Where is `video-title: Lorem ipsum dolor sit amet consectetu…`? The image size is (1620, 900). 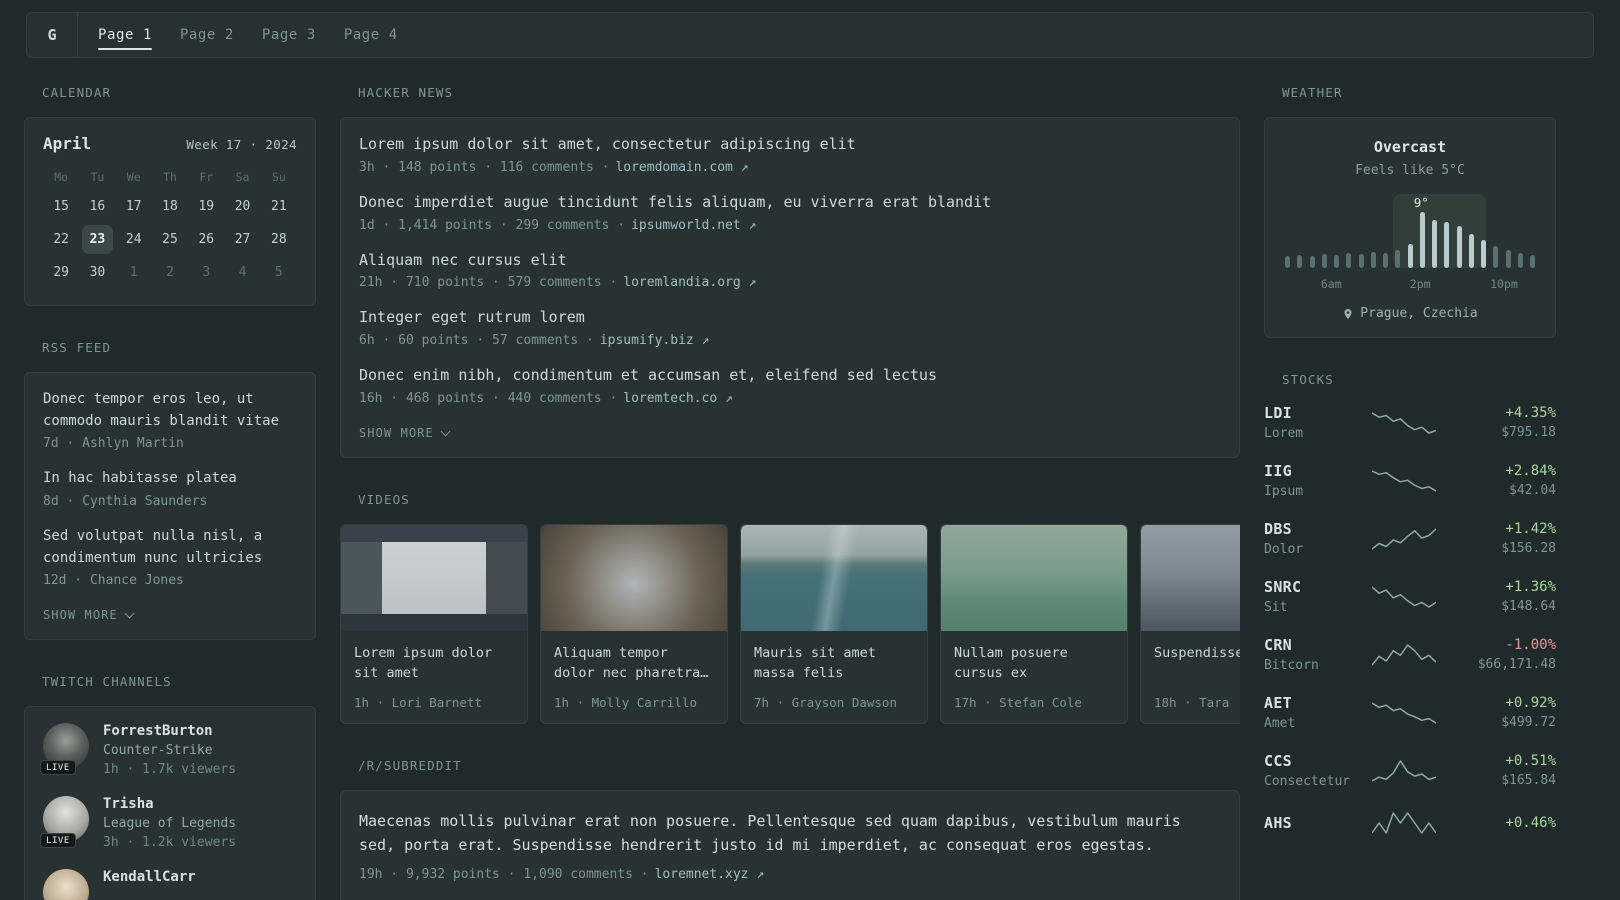
video-title: Lorem ipsum dolor sit amet consectetu… is located at coordinates (423, 662).